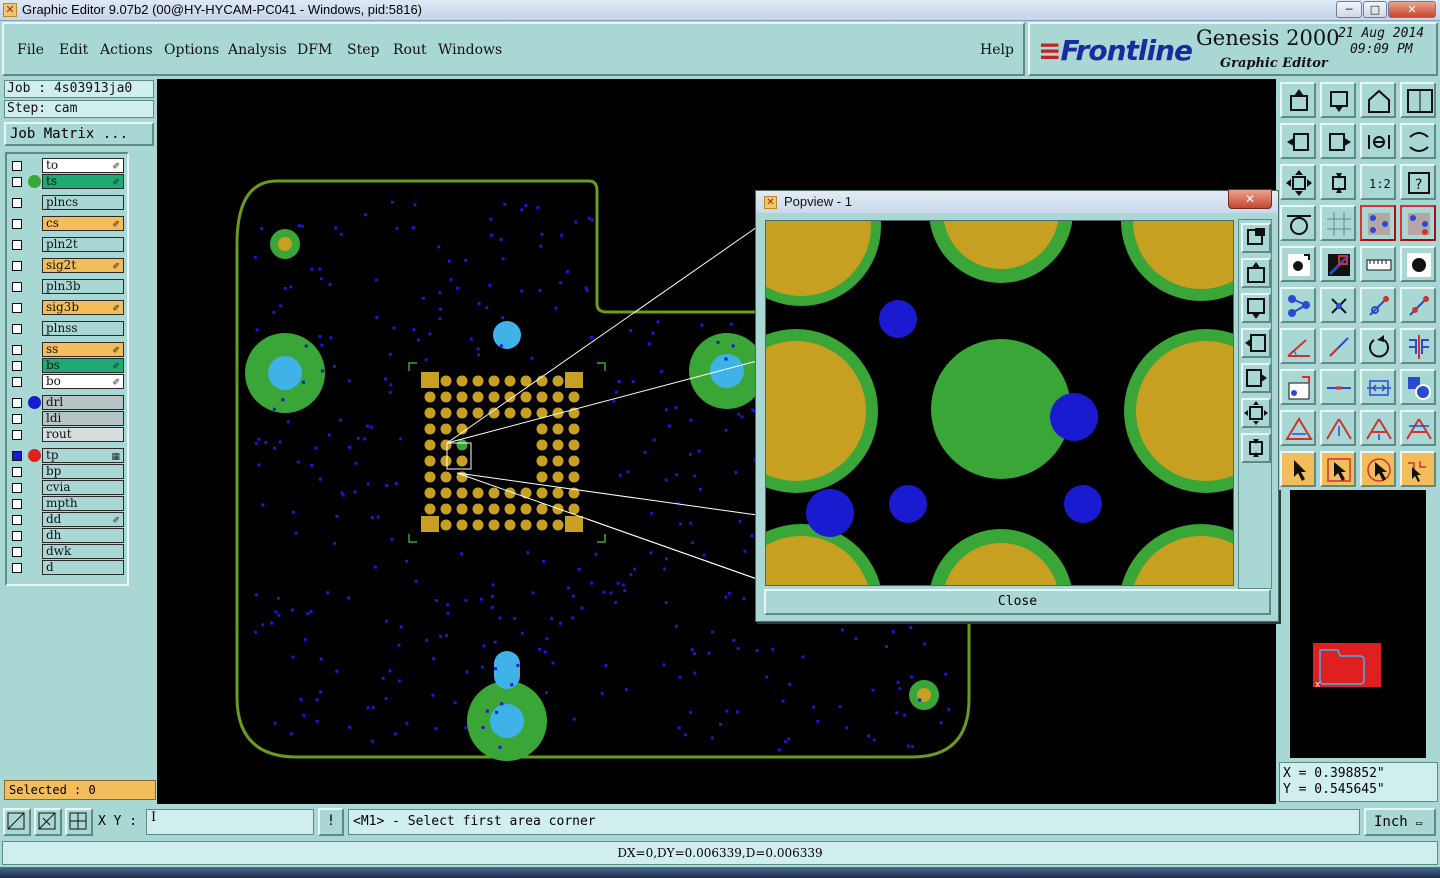 The width and height of the screenshot is (1440, 878). Describe the element at coordinates (83, 165) in the screenshot. I see `layer-name: to ✐` at that location.